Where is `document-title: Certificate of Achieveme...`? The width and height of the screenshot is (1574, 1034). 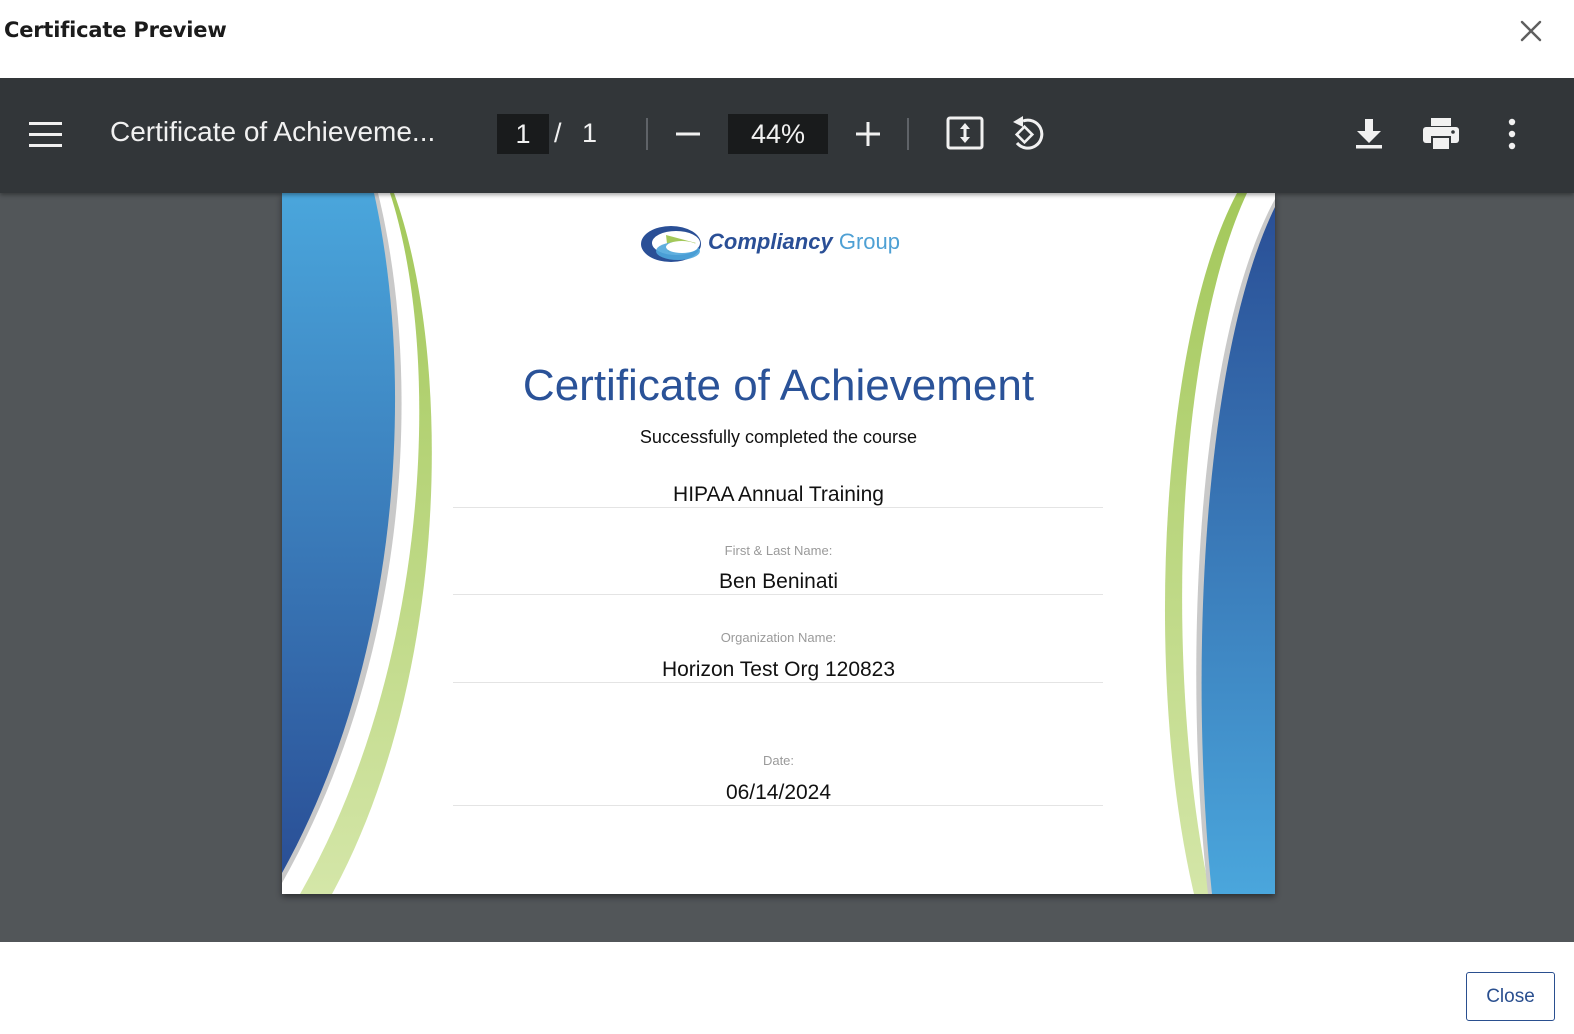 document-title: Certificate of Achieveme... is located at coordinates (273, 131).